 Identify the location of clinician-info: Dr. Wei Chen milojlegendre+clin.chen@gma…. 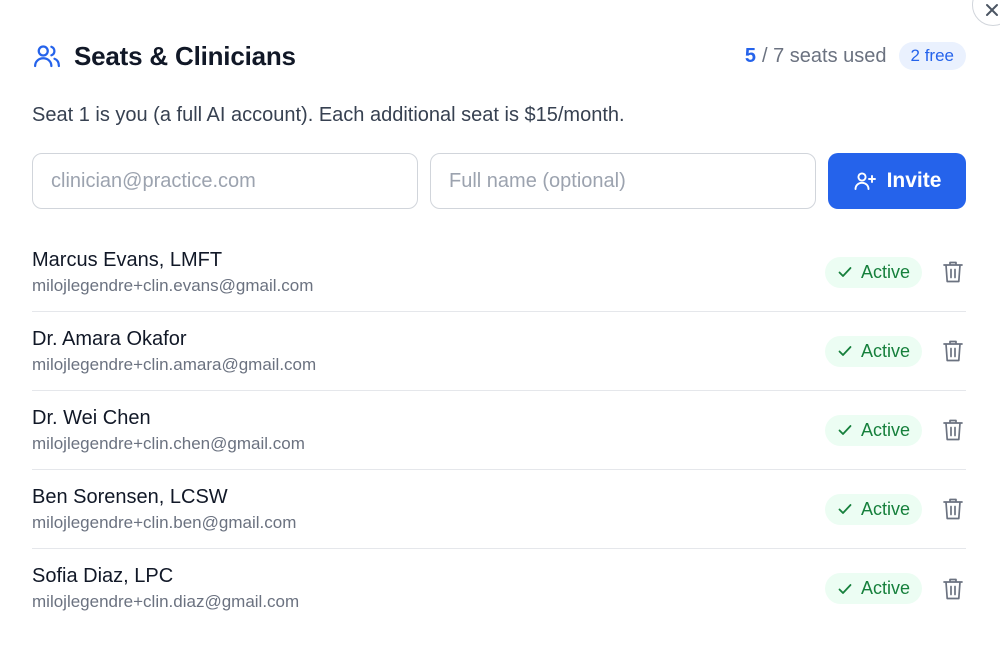
(168, 430).